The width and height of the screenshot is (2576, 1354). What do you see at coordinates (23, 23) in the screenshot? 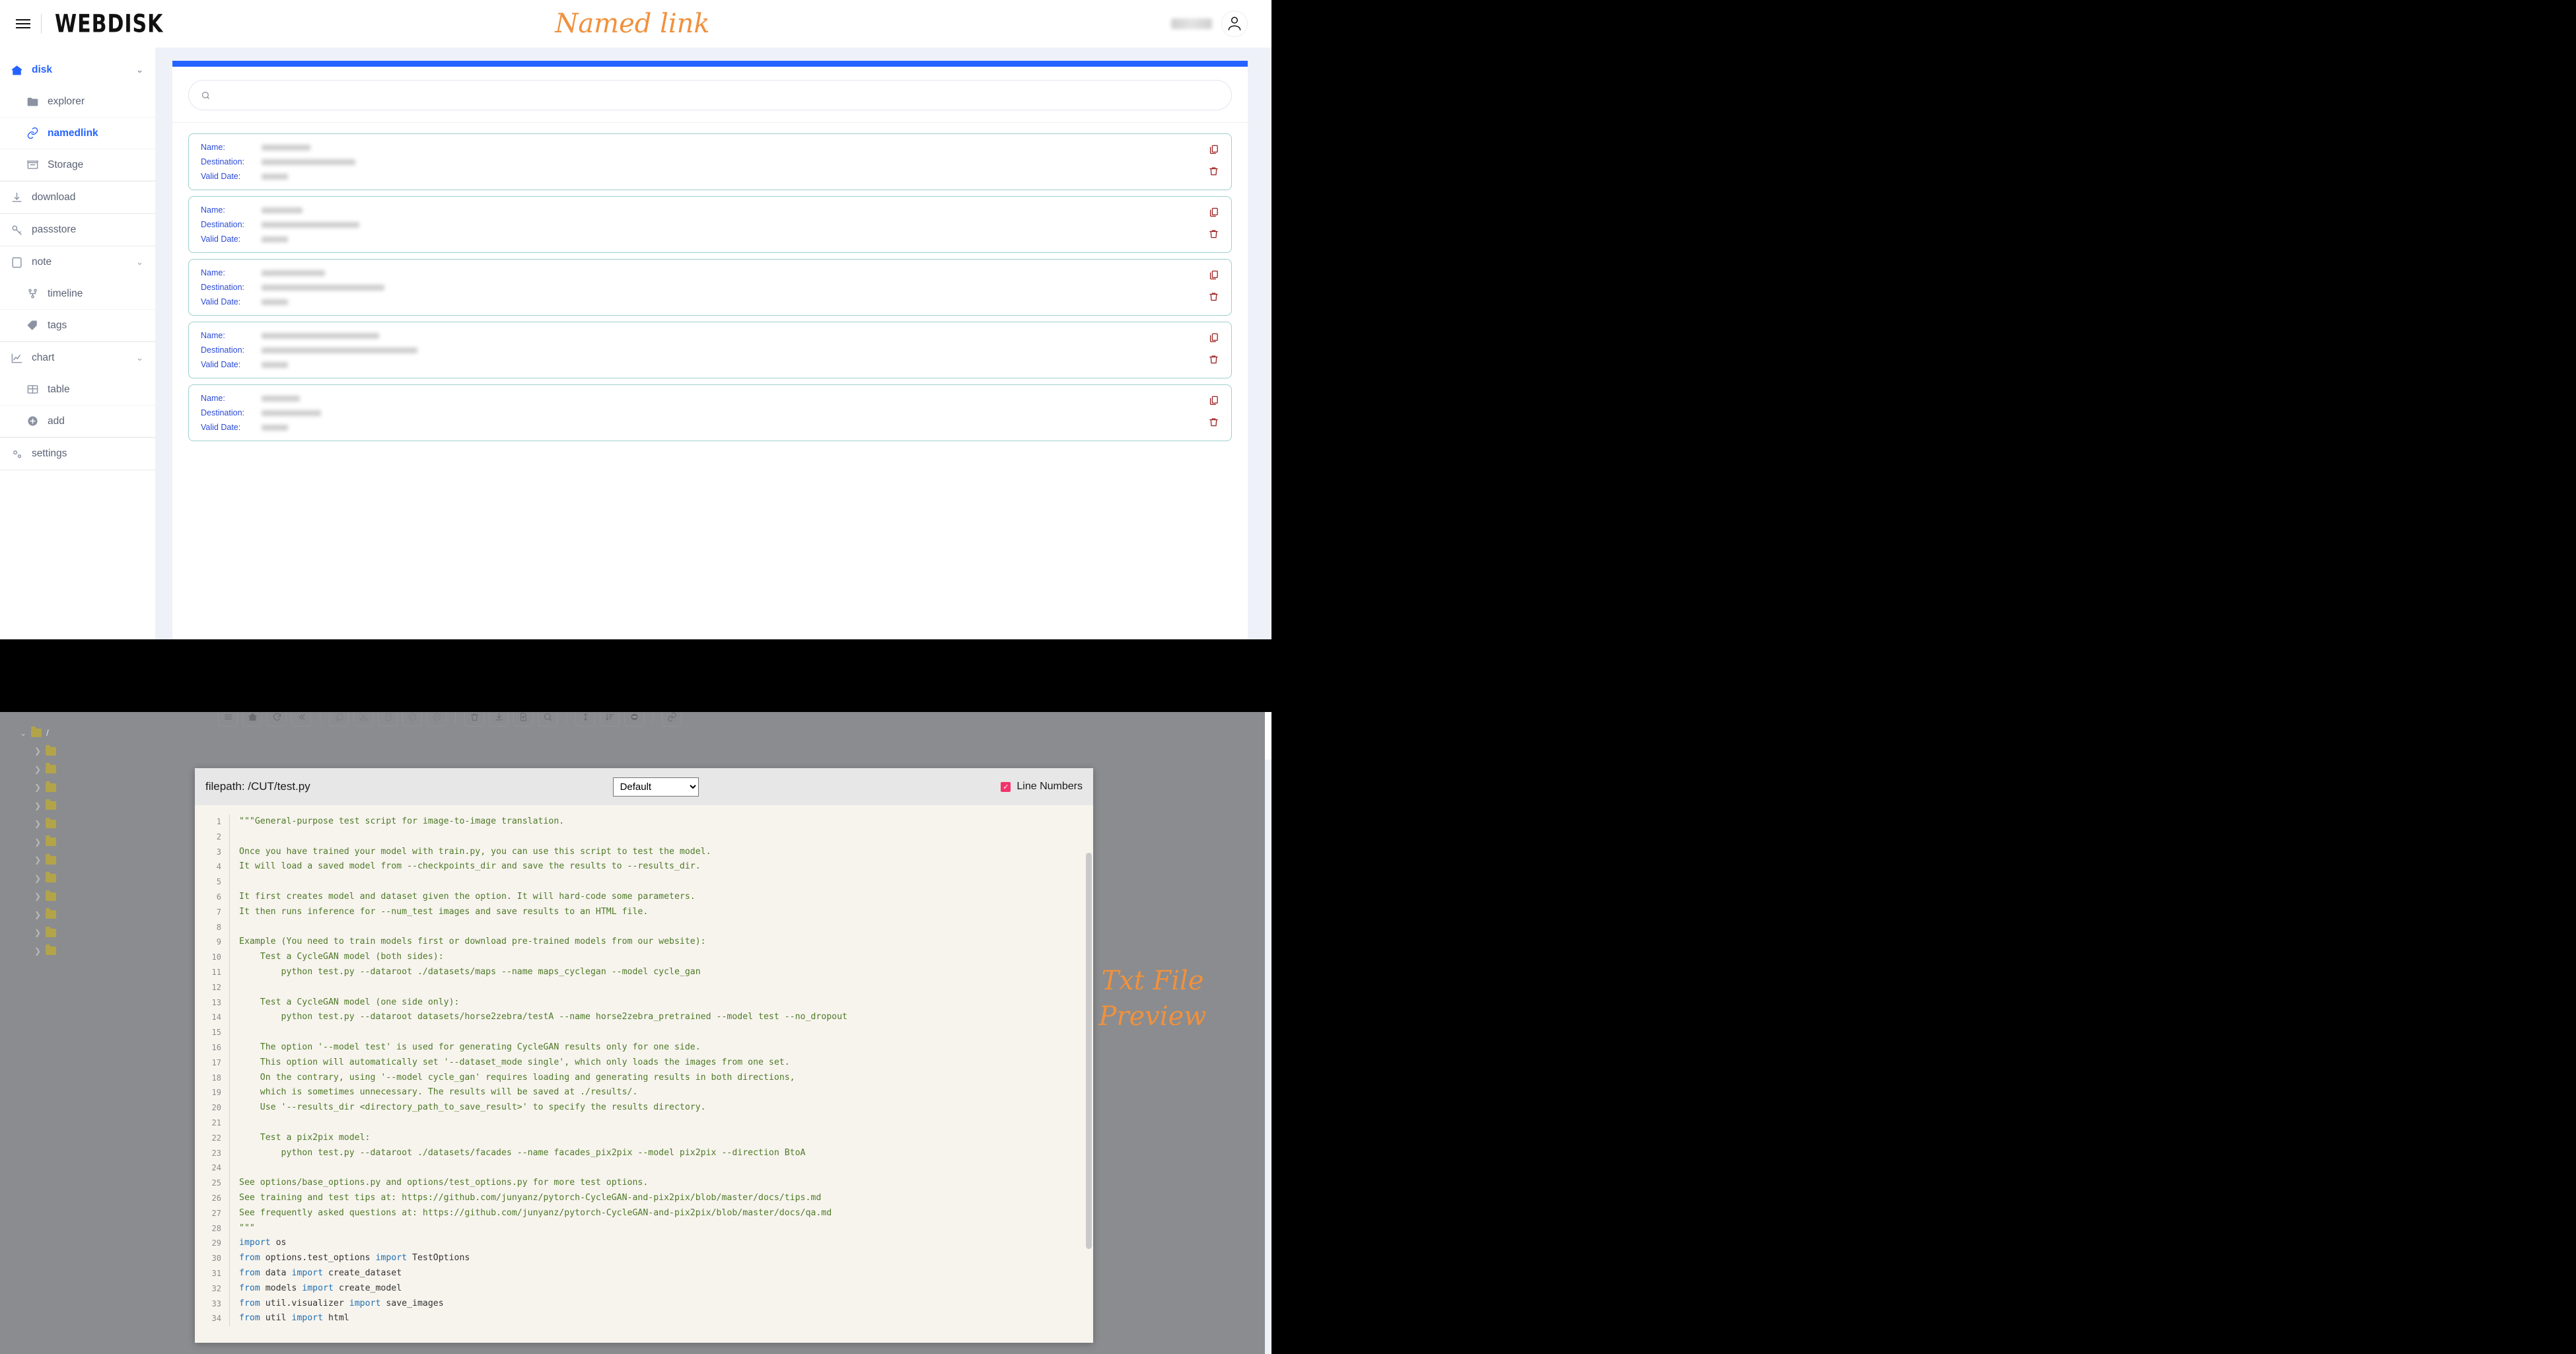
I see `hamburger-menu-icon` at bounding box center [23, 23].